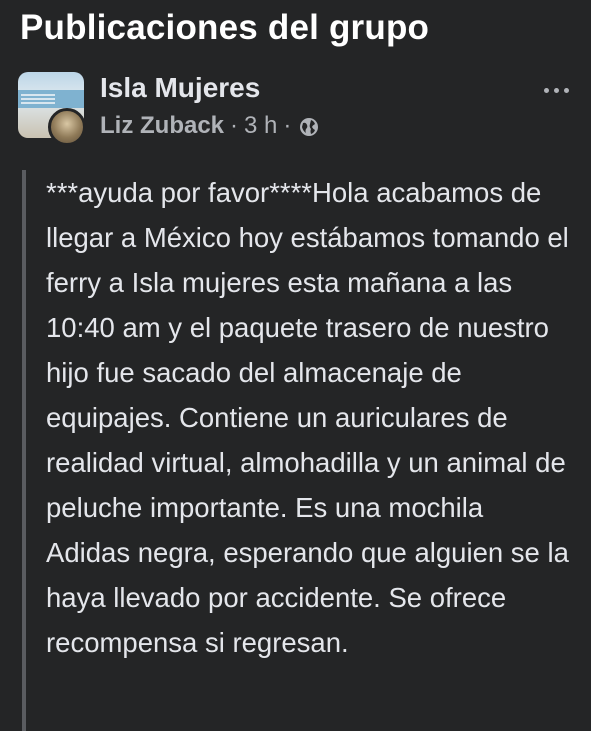 This screenshot has height=731, width=591. I want to click on globe-icon, so click(309, 126).